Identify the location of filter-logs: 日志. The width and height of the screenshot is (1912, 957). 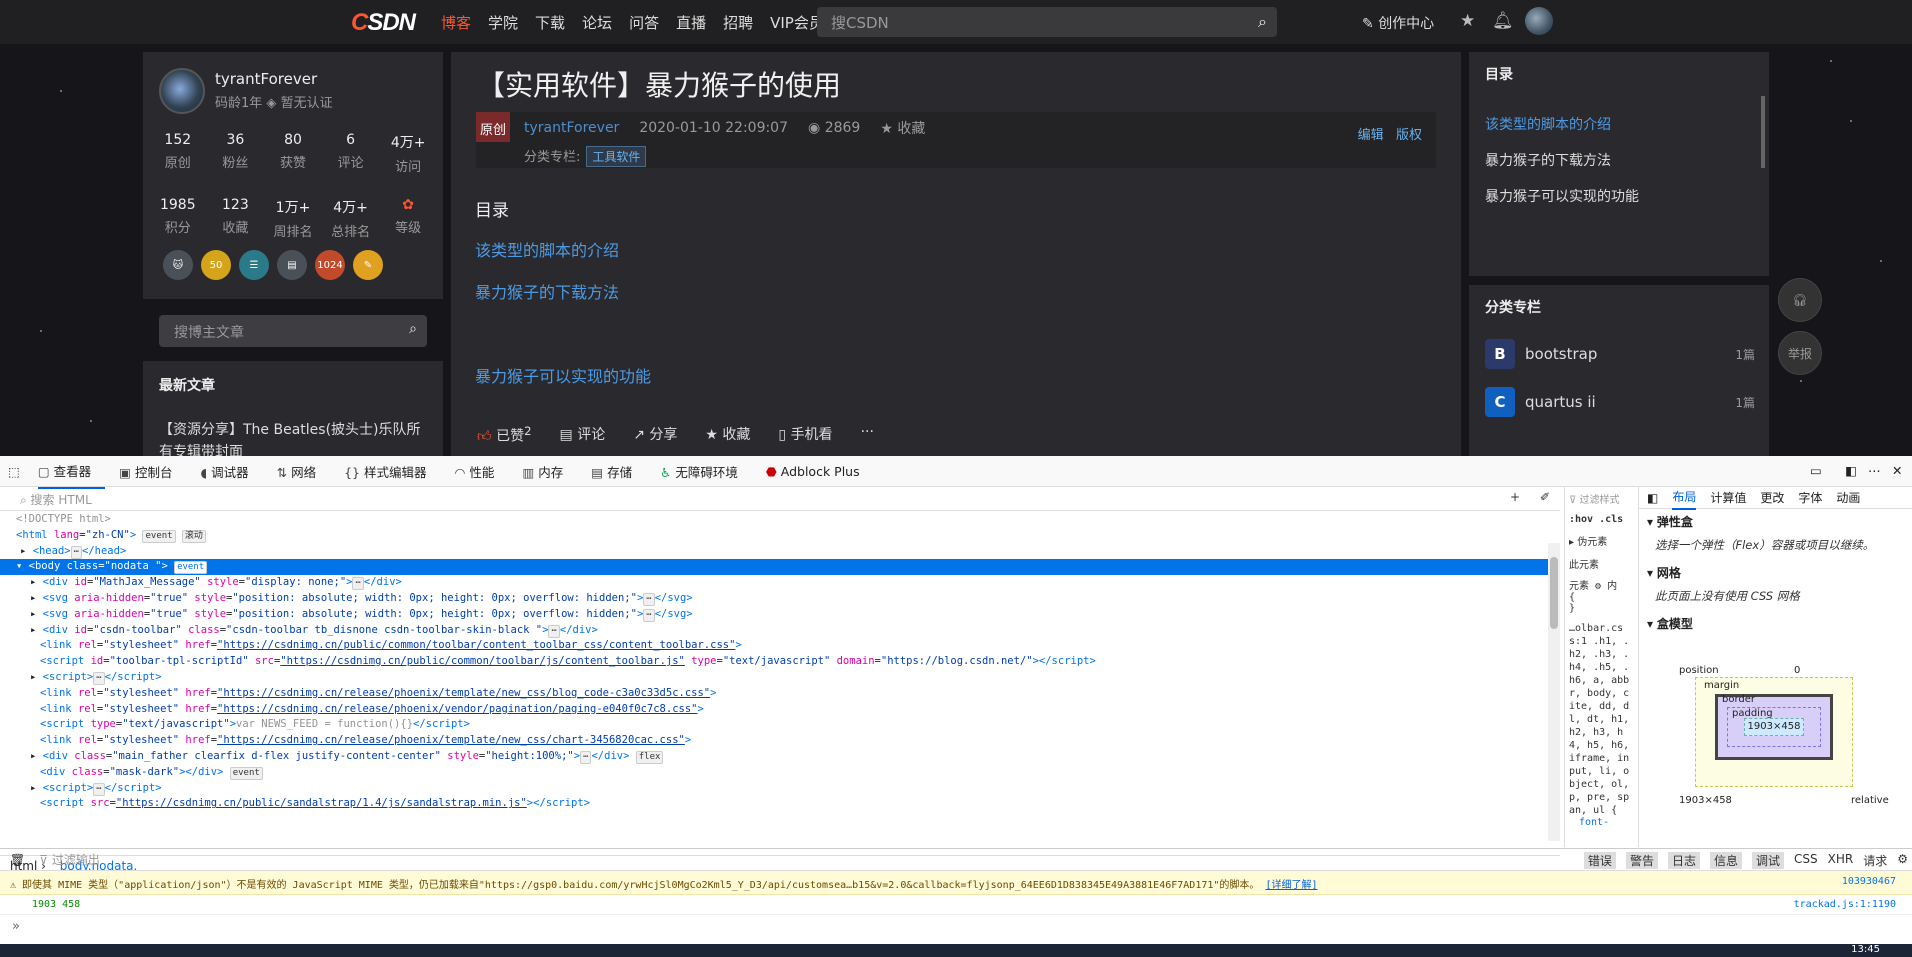
(1683, 860).